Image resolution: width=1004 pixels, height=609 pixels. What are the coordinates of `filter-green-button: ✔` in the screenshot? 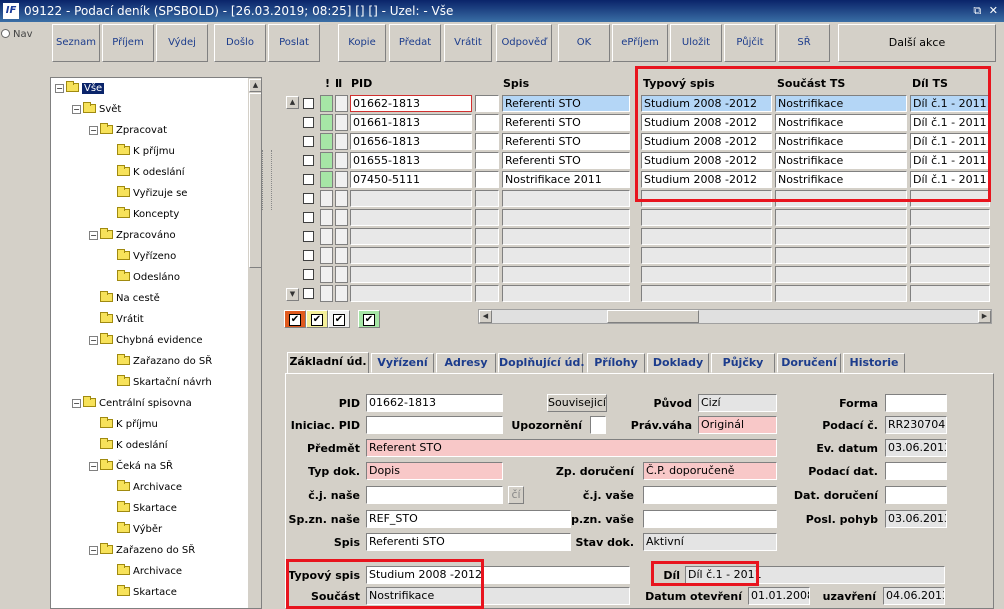 It's located at (369, 319).